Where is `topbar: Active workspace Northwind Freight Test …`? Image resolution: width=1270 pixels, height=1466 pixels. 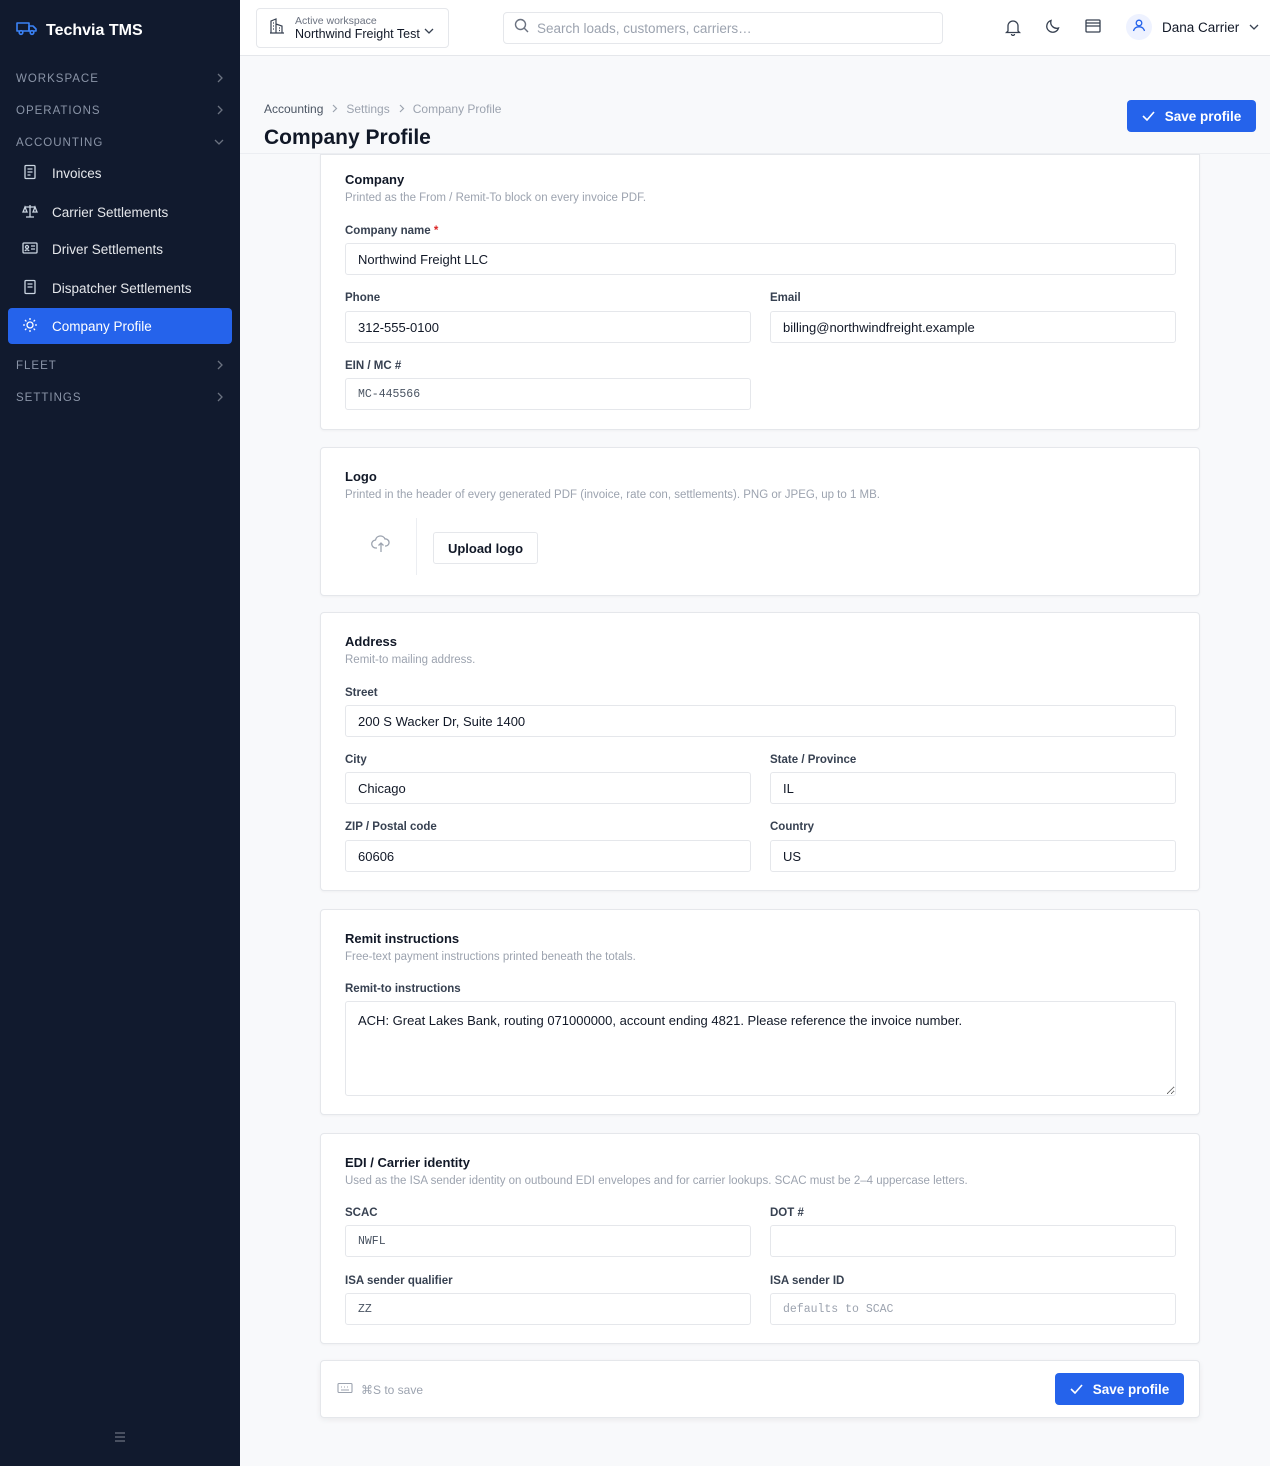 topbar: Active workspace Northwind Freight Test … is located at coordinates (755, 28).